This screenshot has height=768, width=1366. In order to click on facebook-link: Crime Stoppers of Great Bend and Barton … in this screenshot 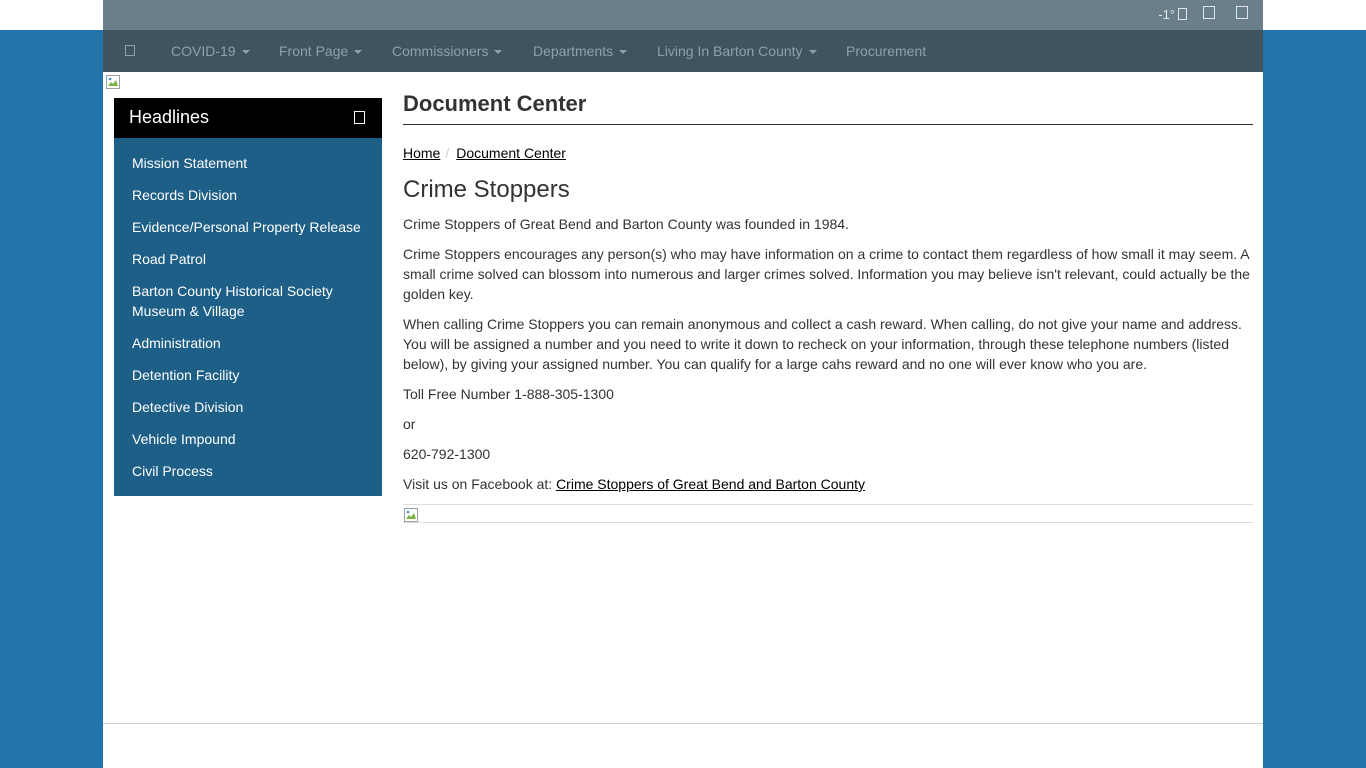, I will do `click(710, 484)`.